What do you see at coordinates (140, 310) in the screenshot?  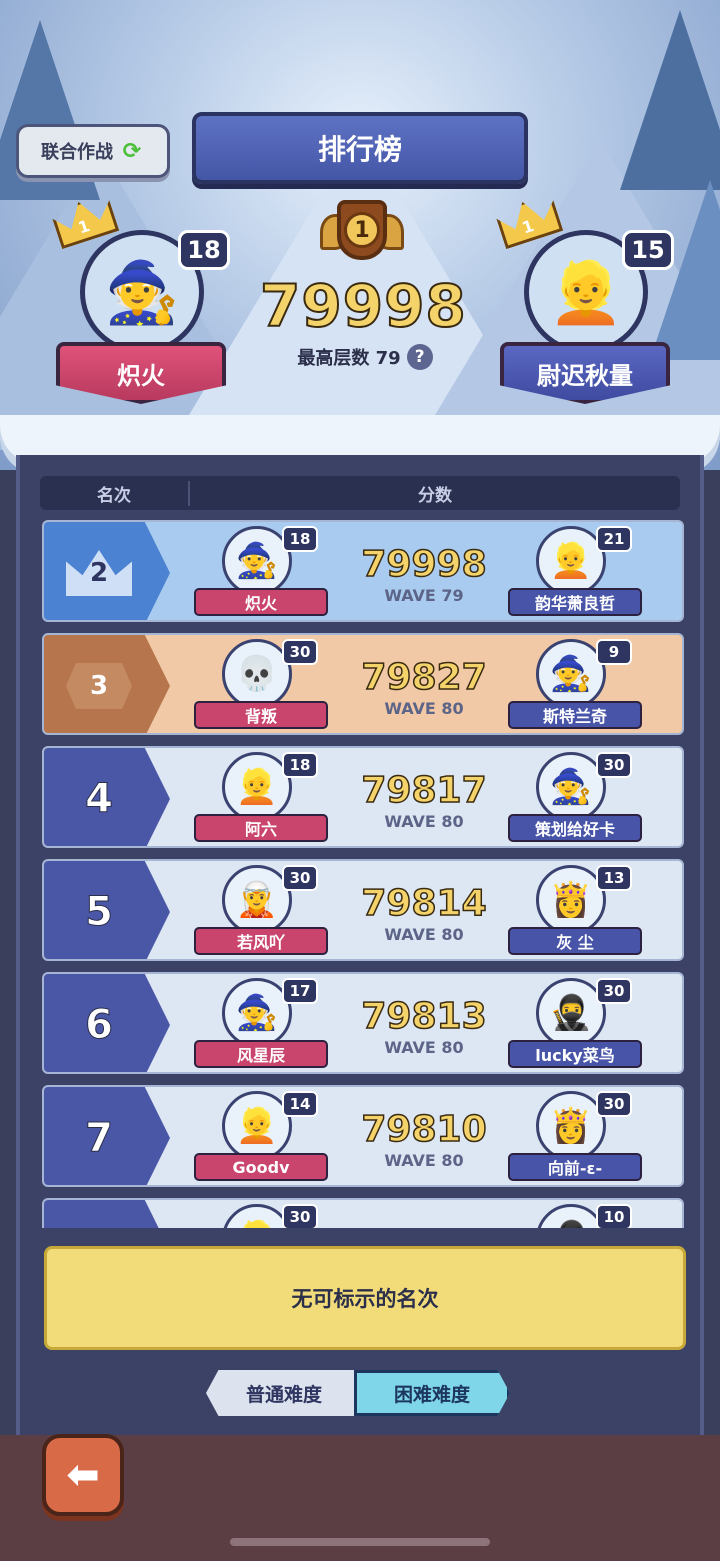 I see `top-player-left: 🧙 1 18 炽火` at bounding box center [140, 310].